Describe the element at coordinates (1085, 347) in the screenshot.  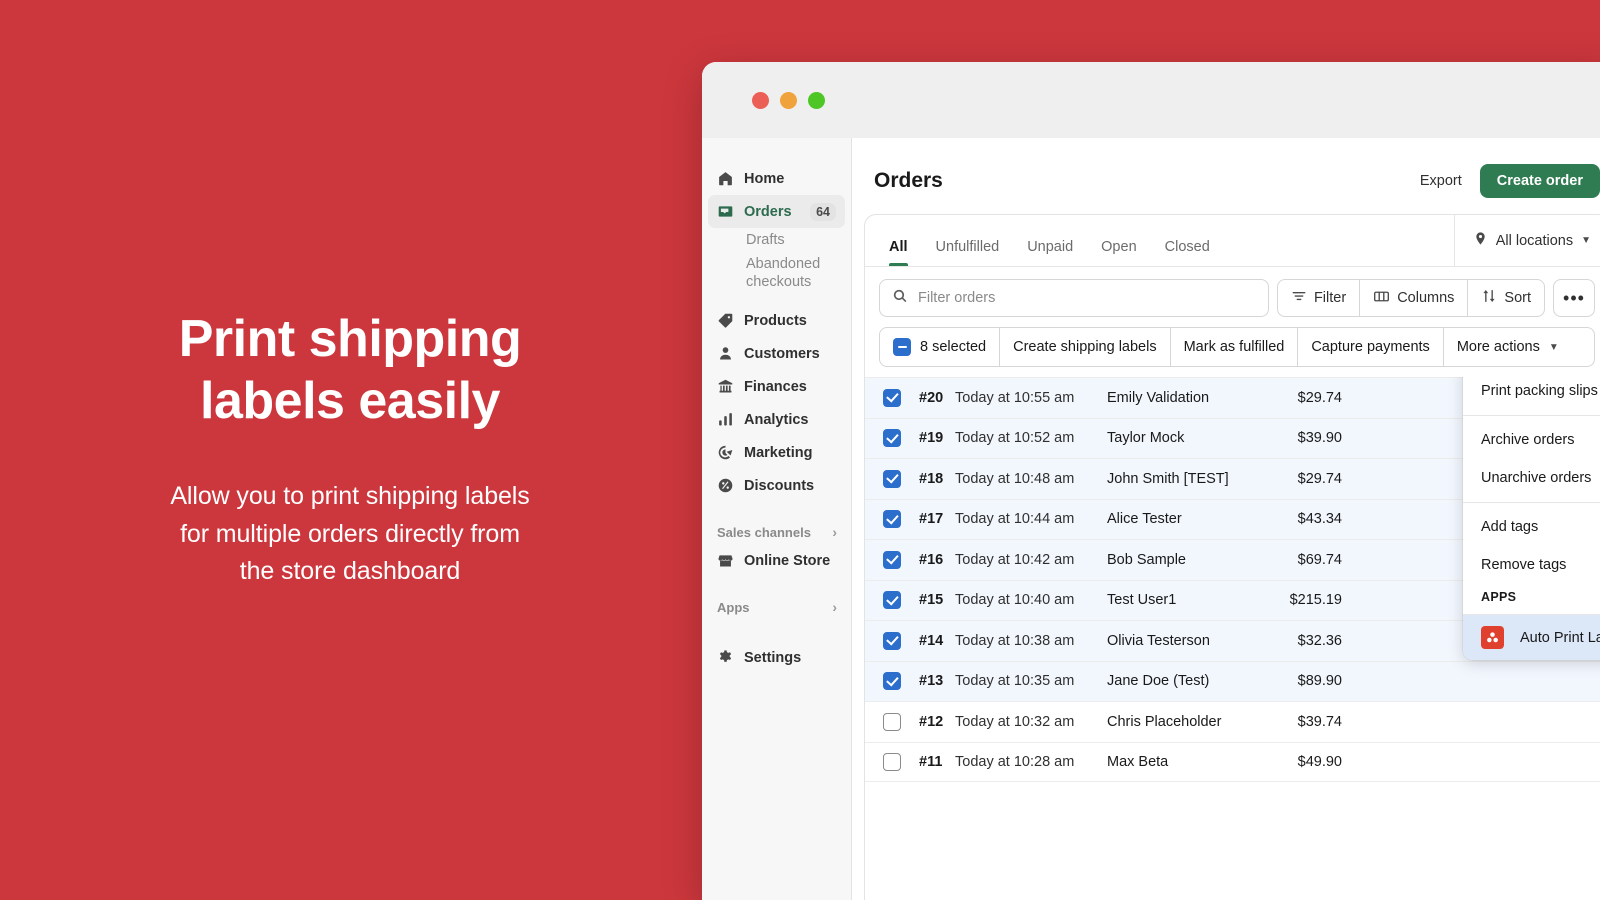
I see `create-shipping-labels-button: Create shipping labels` at that location.